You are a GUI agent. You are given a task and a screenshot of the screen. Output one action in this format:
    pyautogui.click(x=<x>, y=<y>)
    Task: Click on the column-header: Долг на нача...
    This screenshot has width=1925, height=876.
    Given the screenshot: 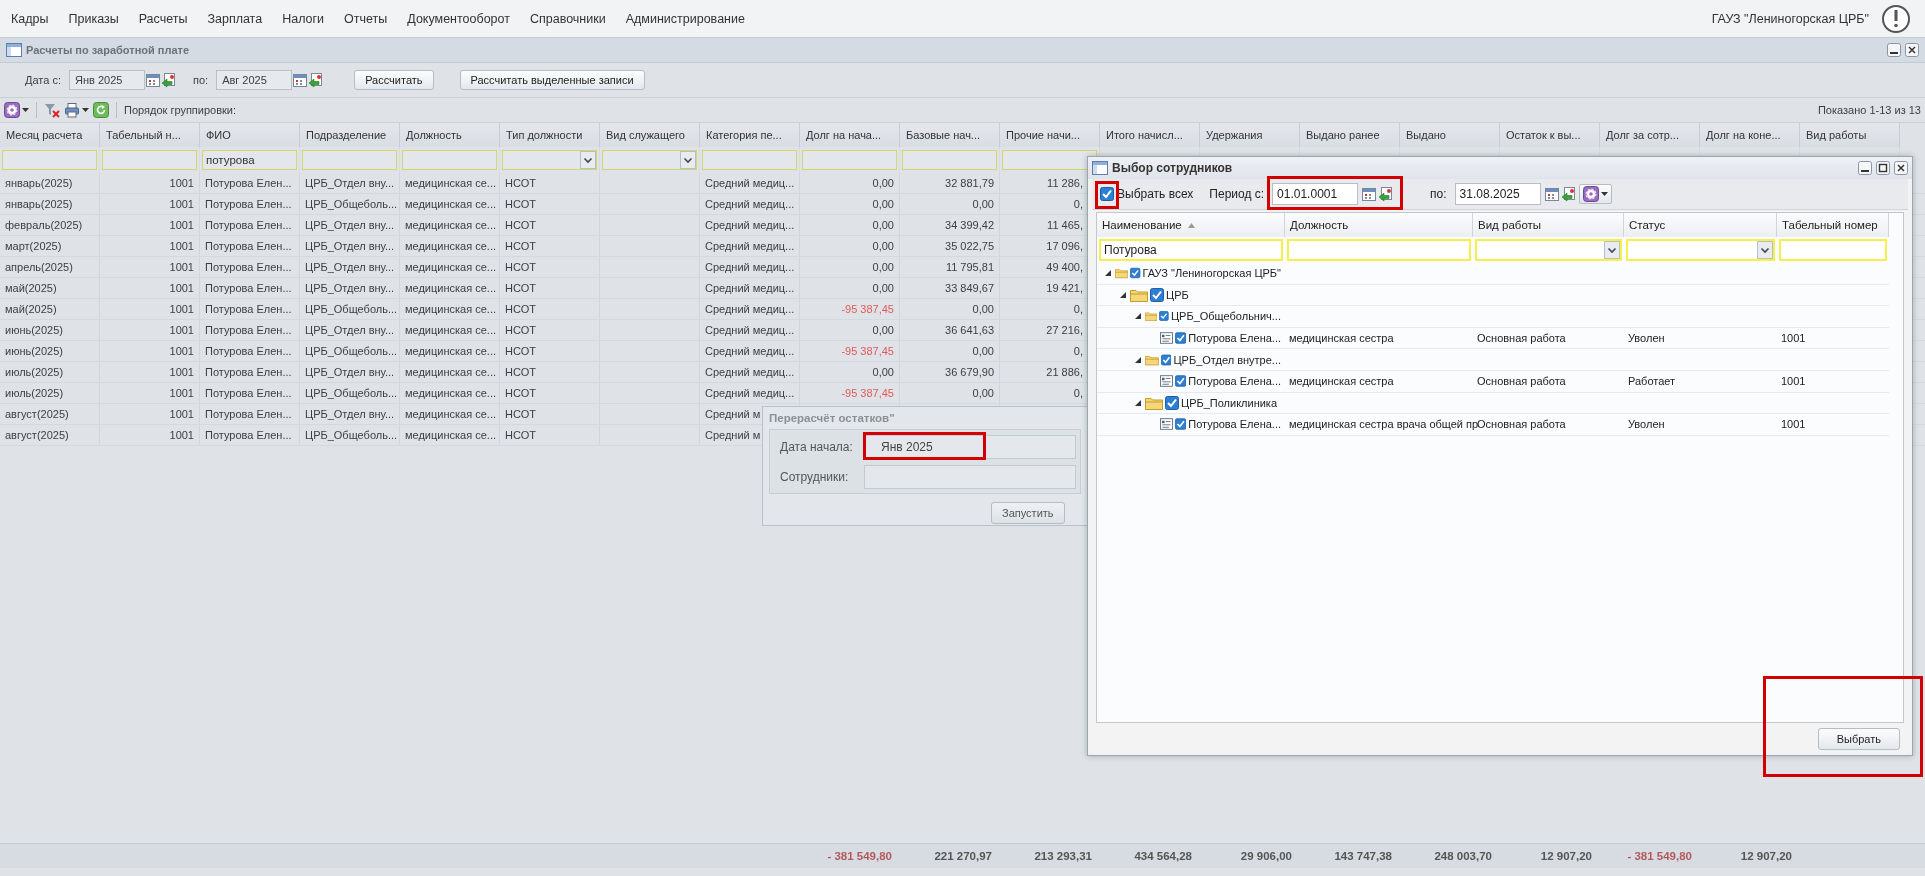 What is the action you would take?
    pyautogui.click(x=850, y=135)
    